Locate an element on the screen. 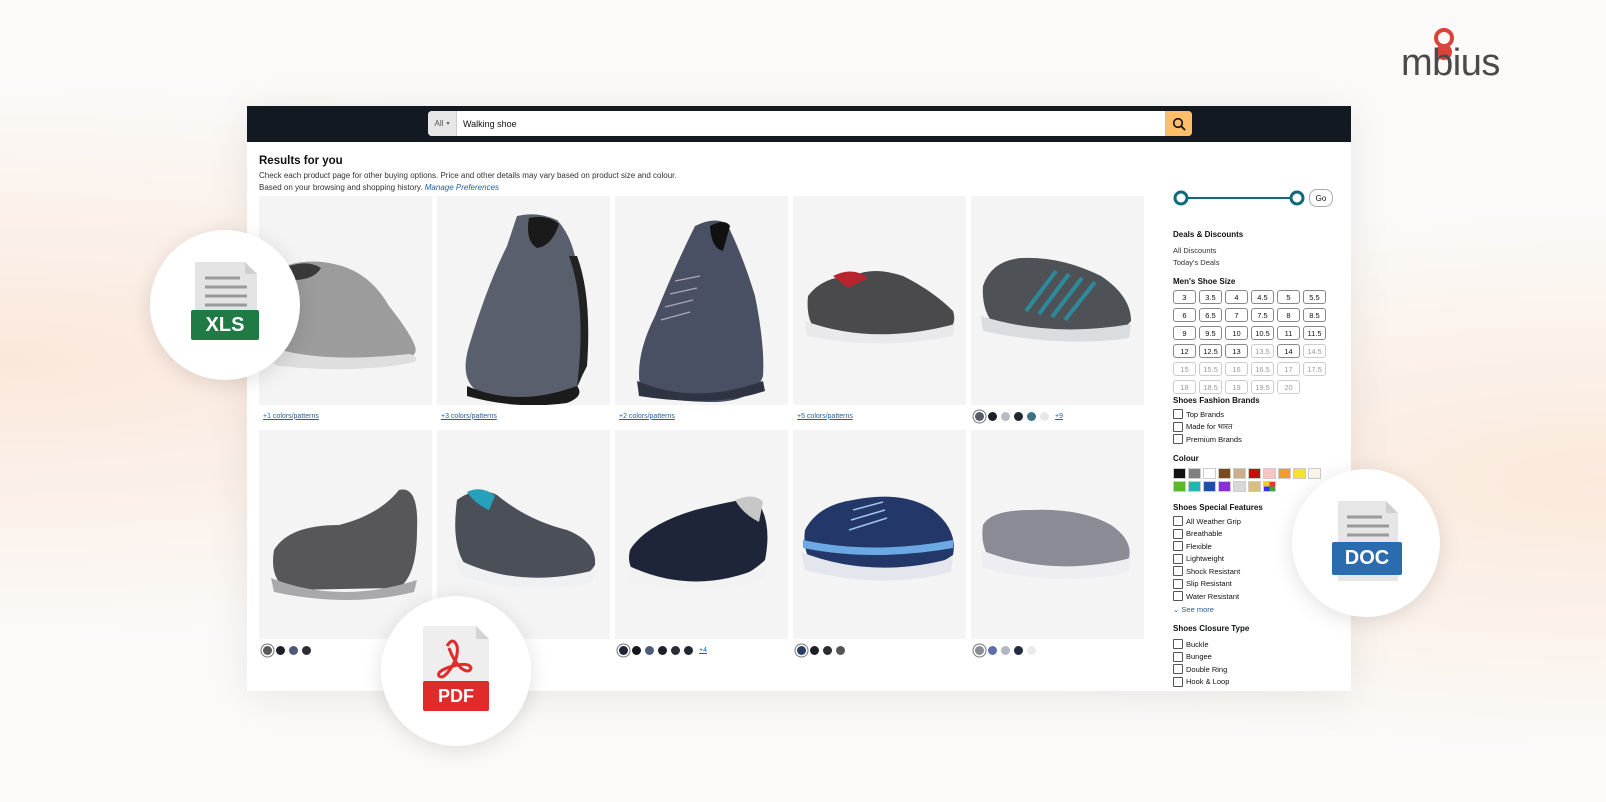  product-card: +3 colors/patterns is located at coordinates (523, 311).